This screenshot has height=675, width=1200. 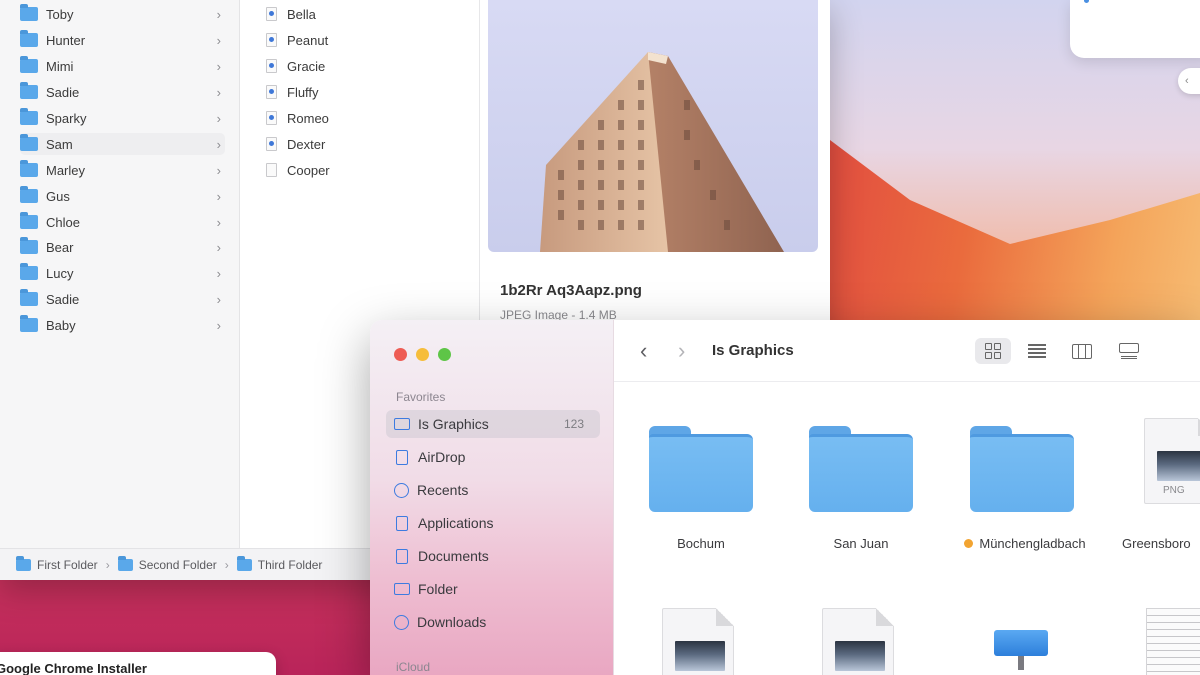 What do you see at coordinates (57, 563) in the screenshot?
I see `path-segment: First Folder` at bounding box center [57, 563].